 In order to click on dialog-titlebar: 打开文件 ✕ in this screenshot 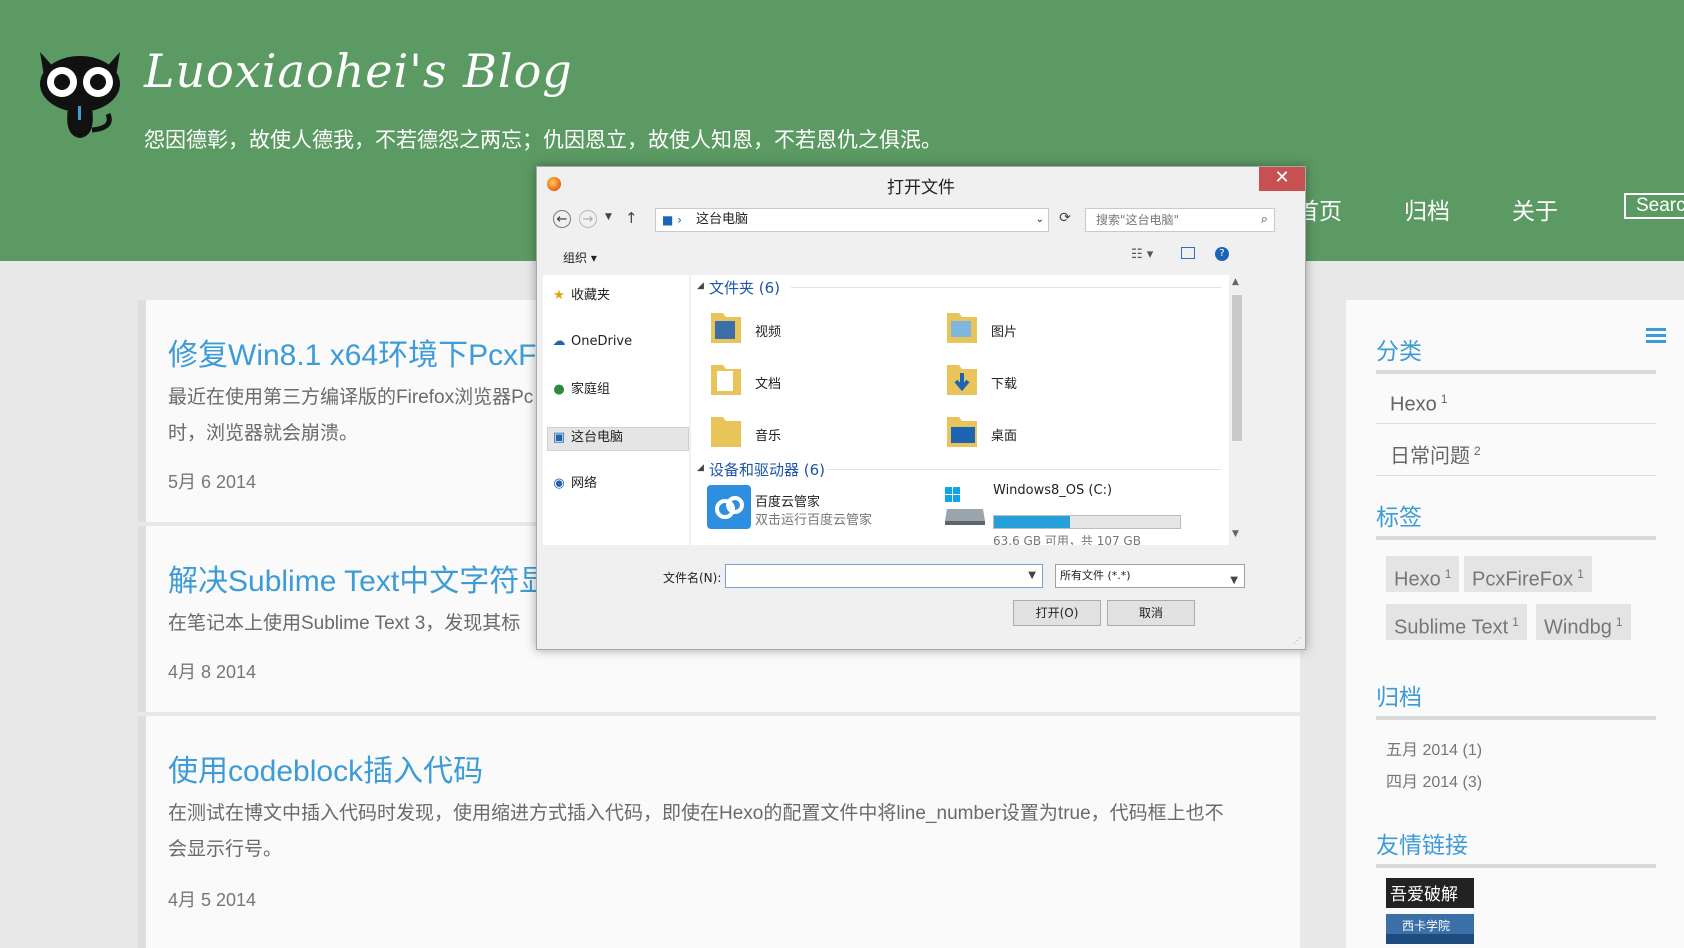, I will do `click(921, 184)`.